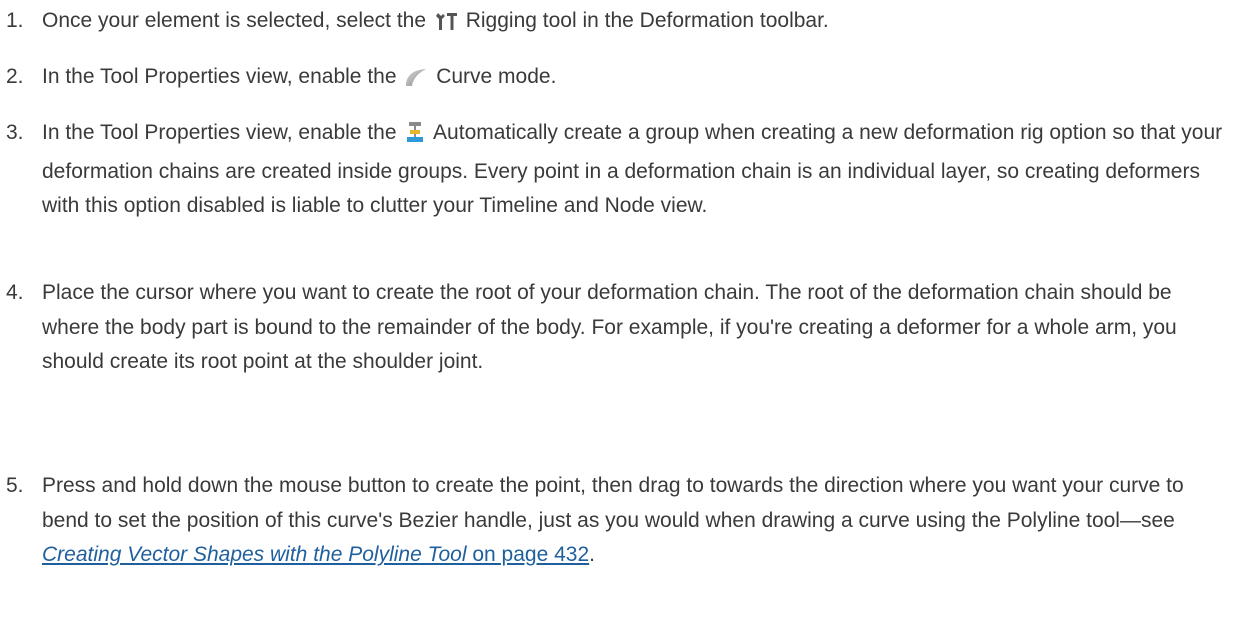 The image size is (1240, 633). I want to click on auto-create-group-icon, so click(415, 137).